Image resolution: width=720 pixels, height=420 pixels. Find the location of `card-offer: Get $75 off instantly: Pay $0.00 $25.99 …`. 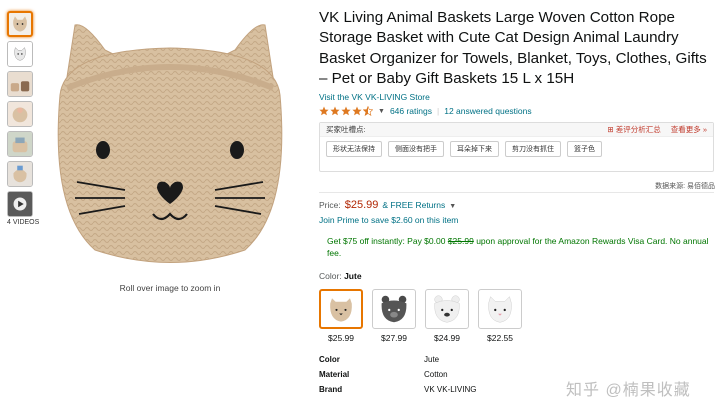

card-offer: Get $75 off instantly: Pay $0.00 $25.99 … is located at coordinates (519, 247).